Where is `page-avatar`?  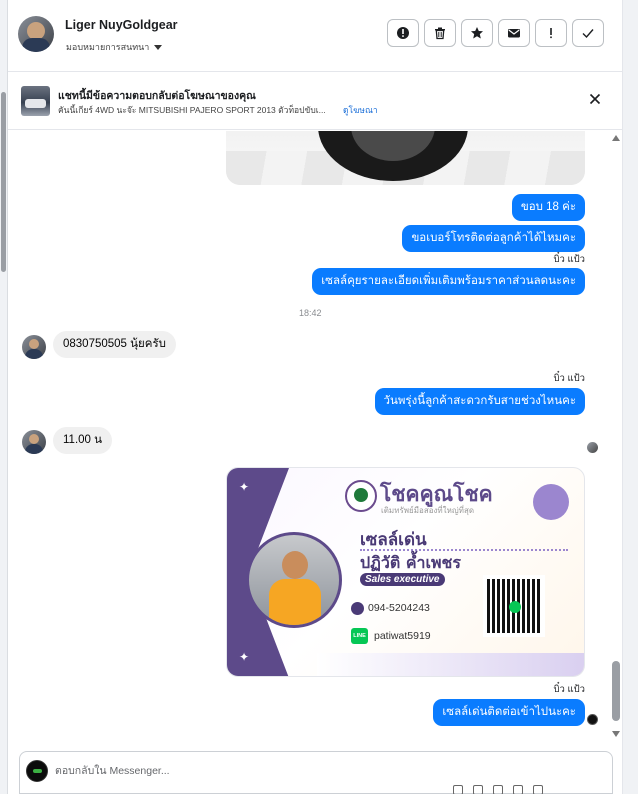 page-avatar is located at coordinates (37, 771).